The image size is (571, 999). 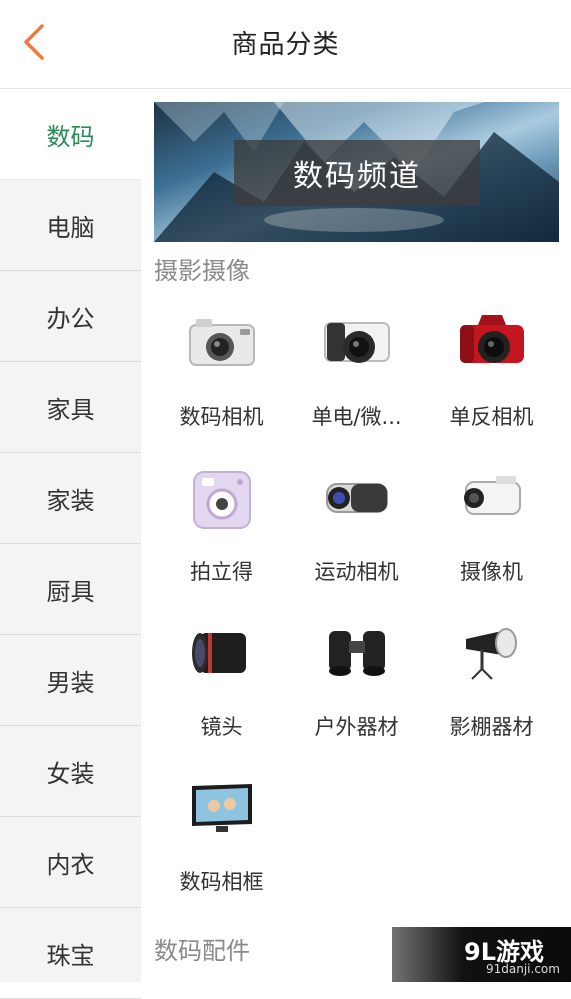 I want to click on binoculars-icon, so click(x=357, y=653).